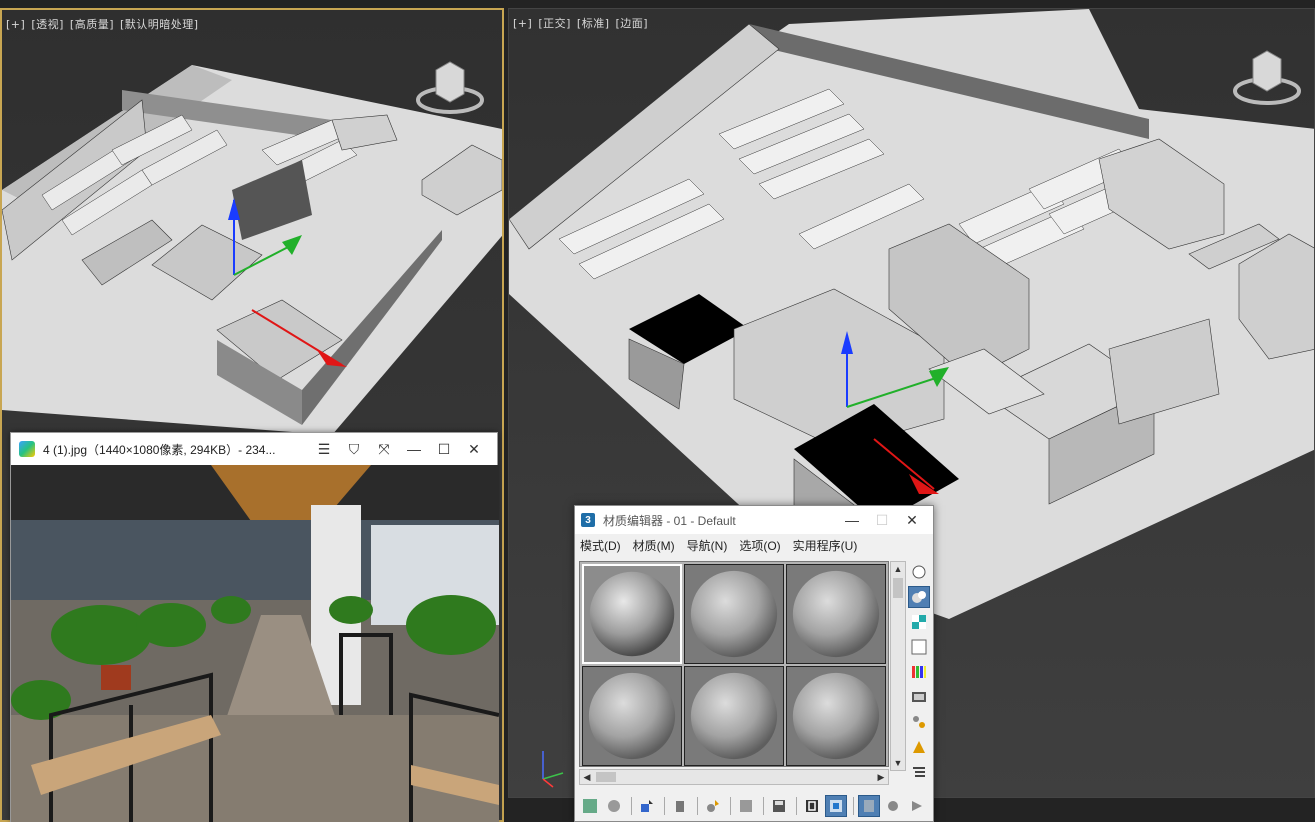 This screenshot has height=822, width=1315. Describe the element at coordinates (881, 777) in the screenshot. I see `scroll-right-arrow-icon: ▶` at that location.